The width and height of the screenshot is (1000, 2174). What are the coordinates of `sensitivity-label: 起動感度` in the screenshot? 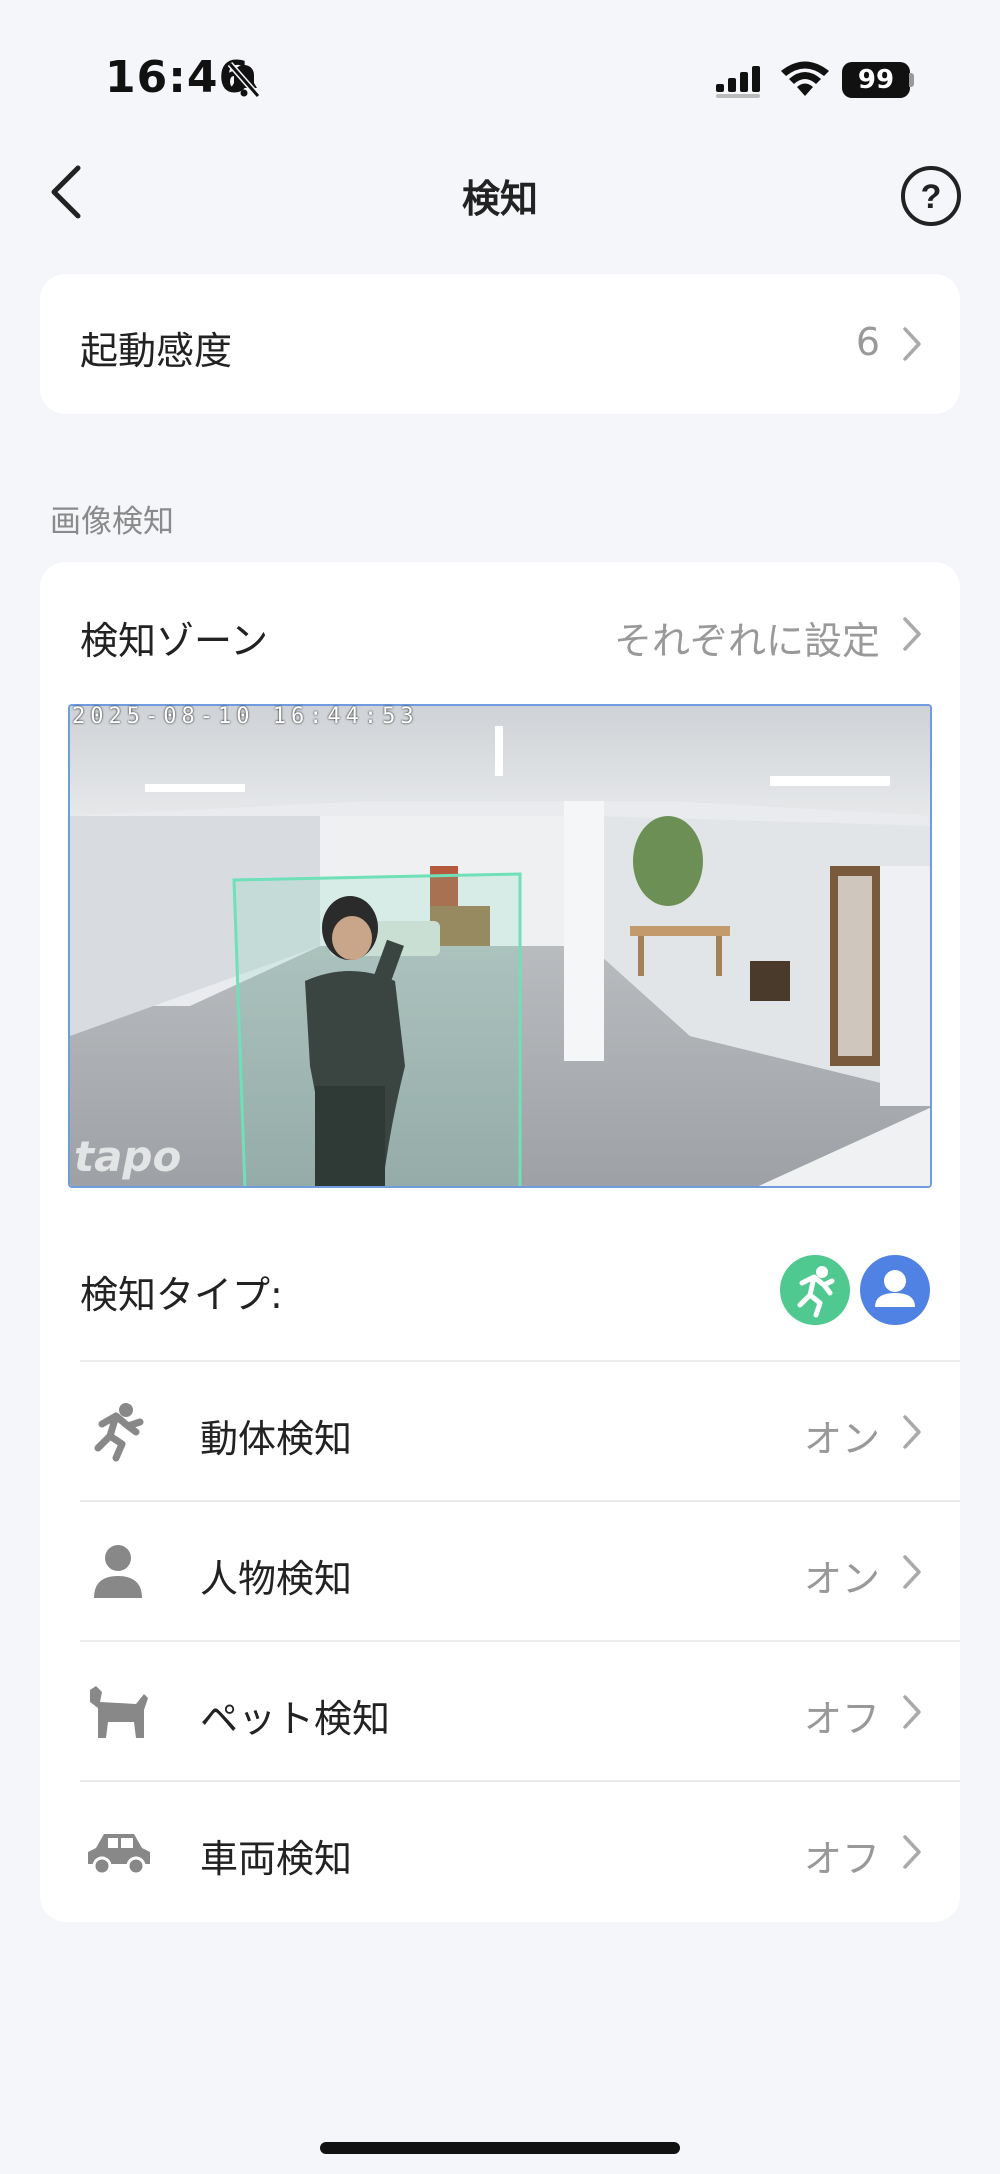 It's located at (156, 351).